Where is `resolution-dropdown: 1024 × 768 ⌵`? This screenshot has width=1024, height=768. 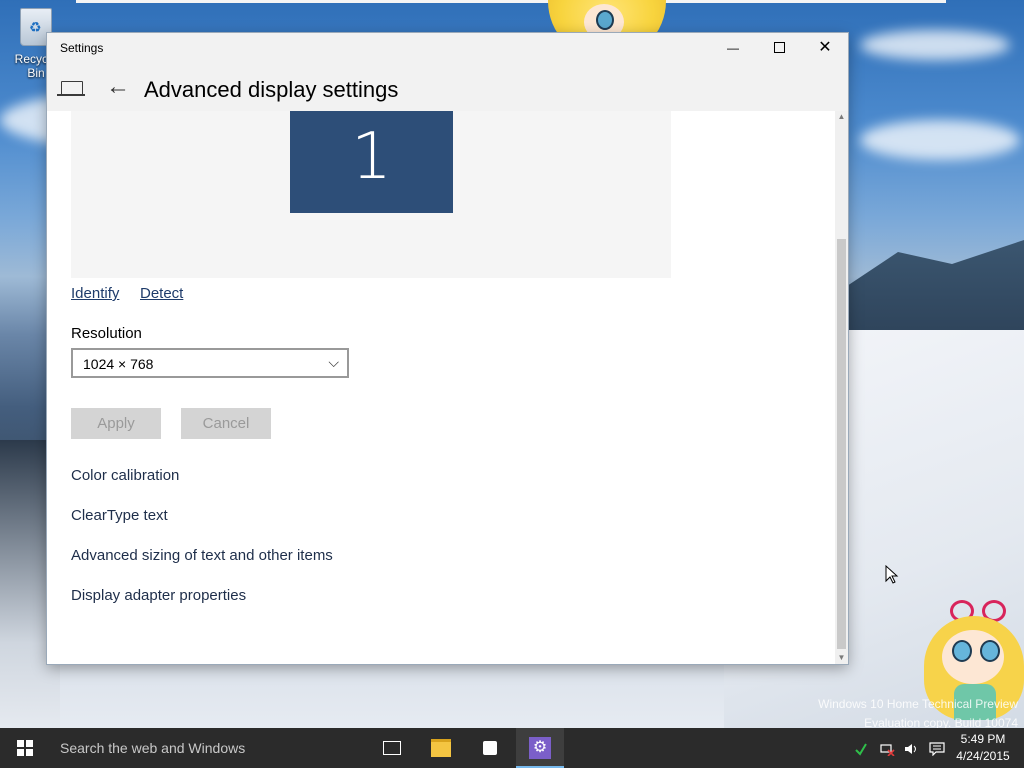
resolution-dropdown: 1024 × 768 ⌵ is located at coordinates (210, 363).